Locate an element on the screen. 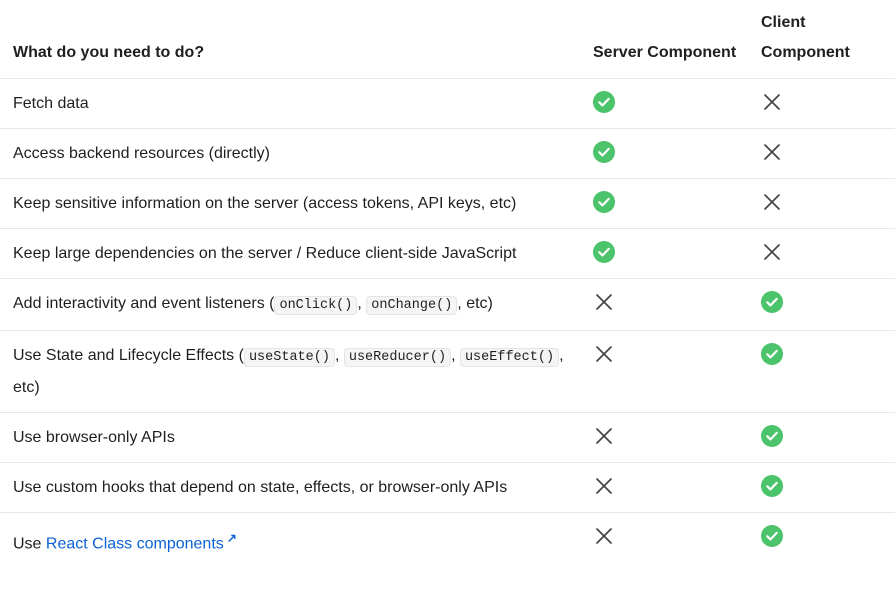  code-snippet: useState() is located at coordinates (289, 357).